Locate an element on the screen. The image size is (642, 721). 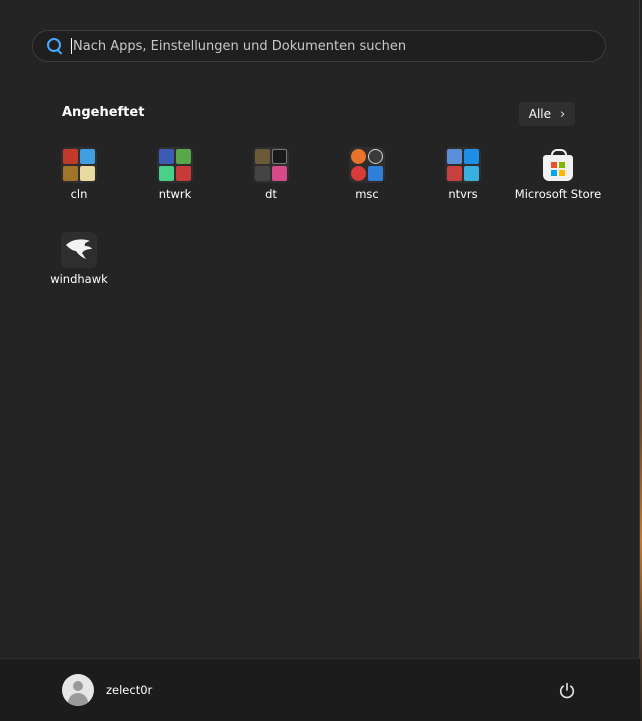
chevron-right-icon: › is located at coordinates (563, 114).